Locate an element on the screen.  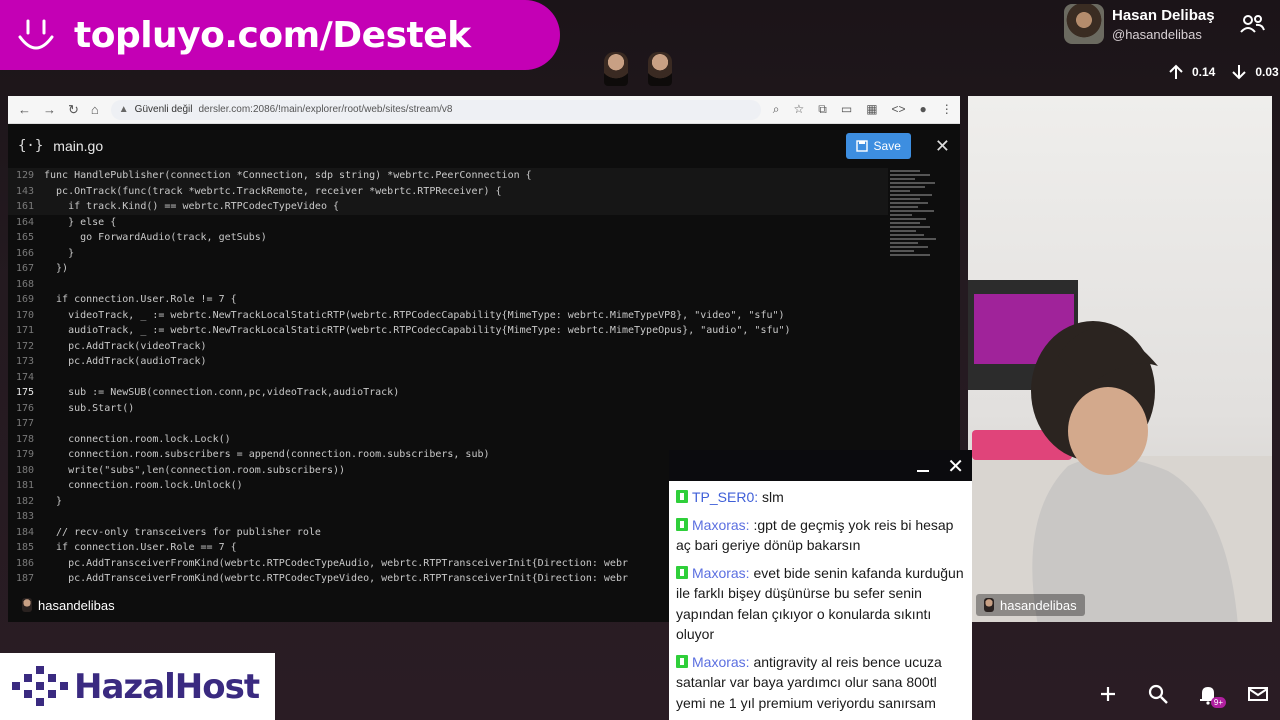
search-icon is located at coordinates (1158, 694).